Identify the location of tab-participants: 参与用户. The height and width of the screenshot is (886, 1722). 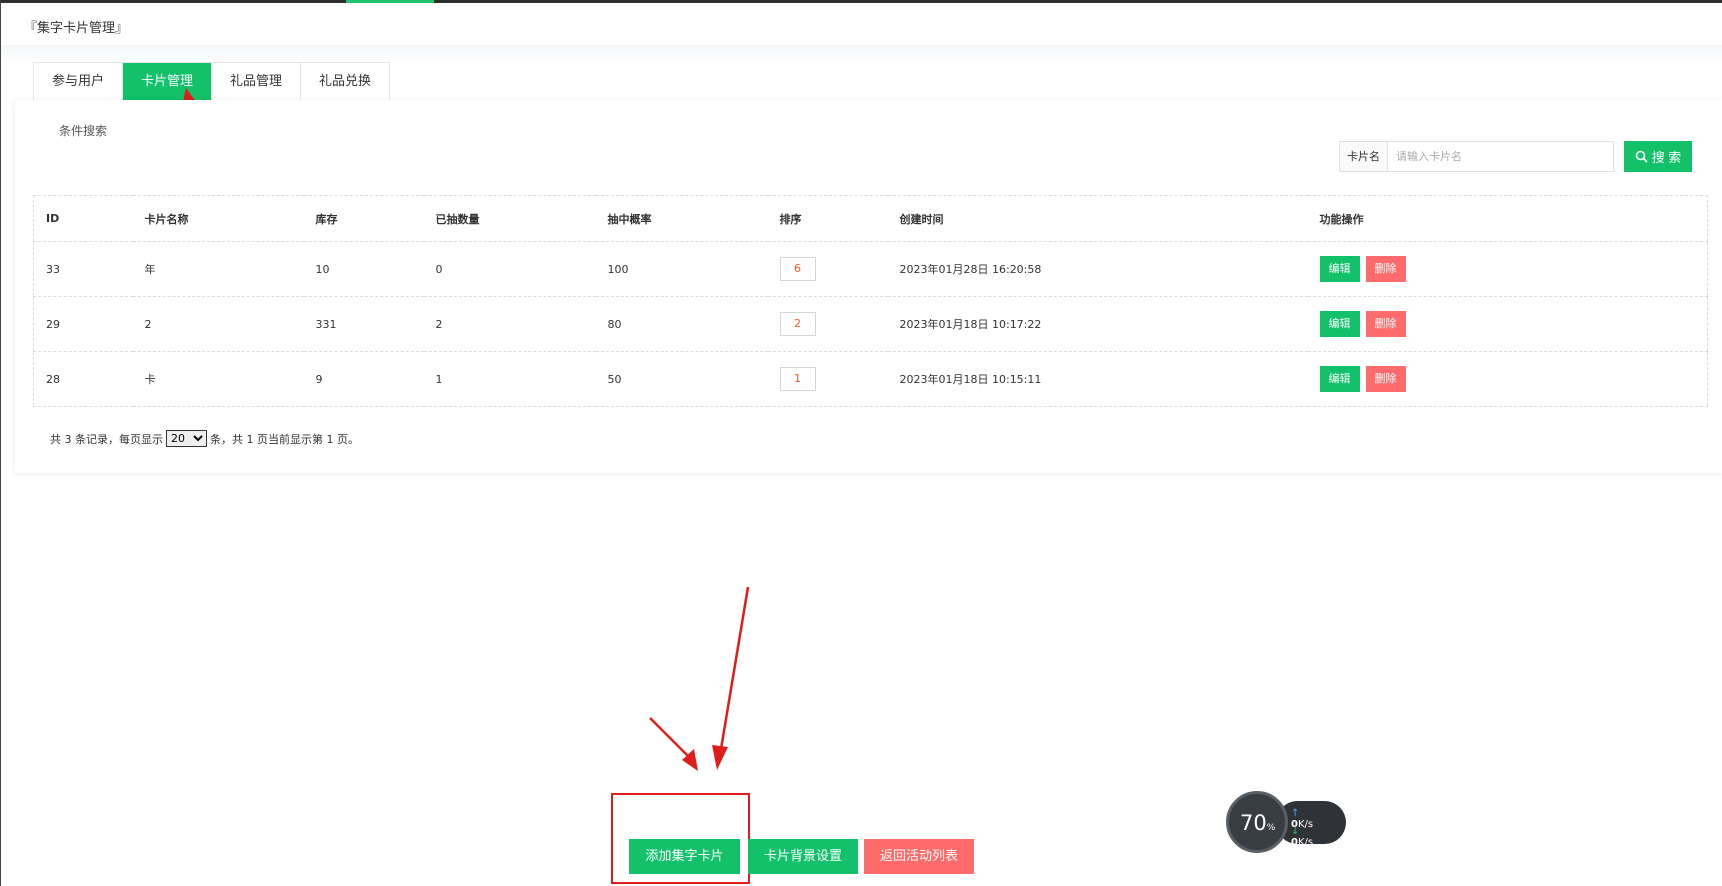
(79, 81).